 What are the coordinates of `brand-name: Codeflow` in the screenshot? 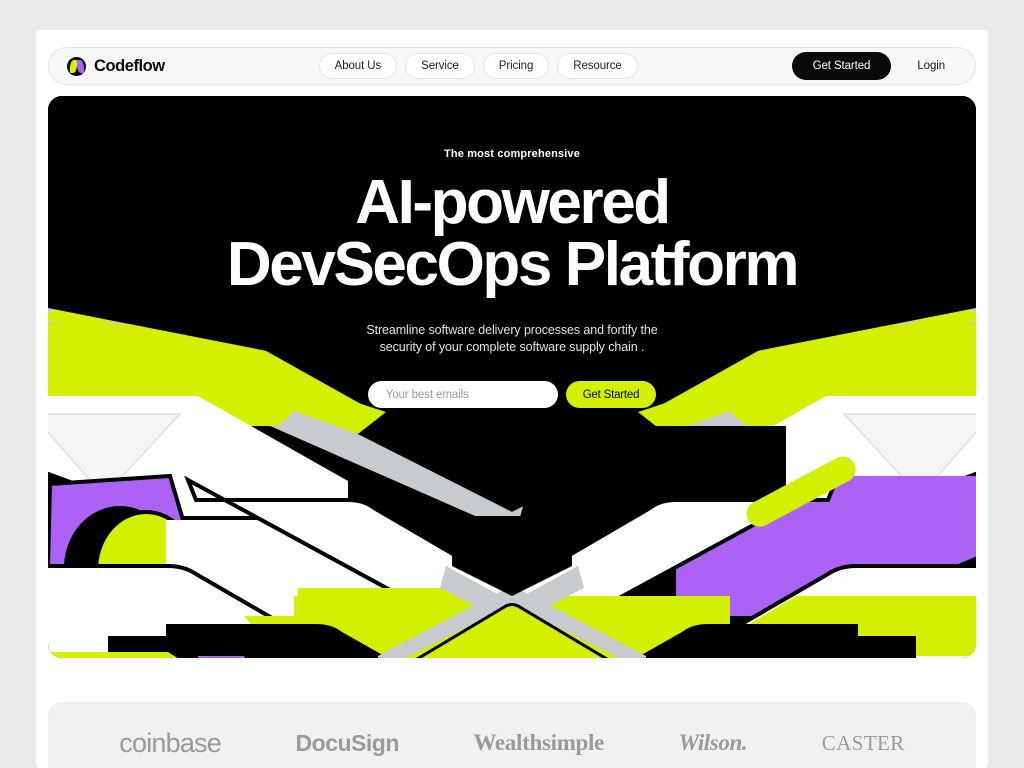 It's located at (129, 65).